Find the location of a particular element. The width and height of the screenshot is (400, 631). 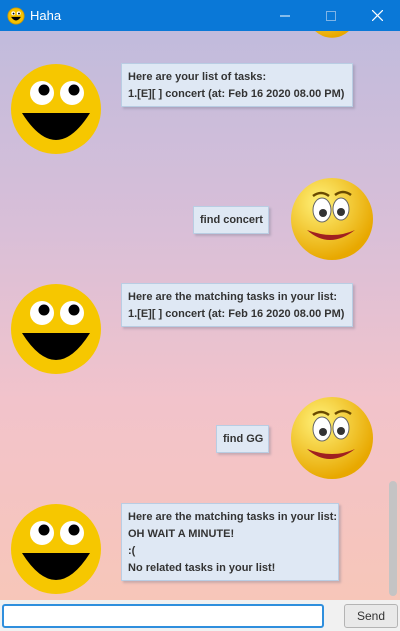

message-input is located at coordinates (163, 616).